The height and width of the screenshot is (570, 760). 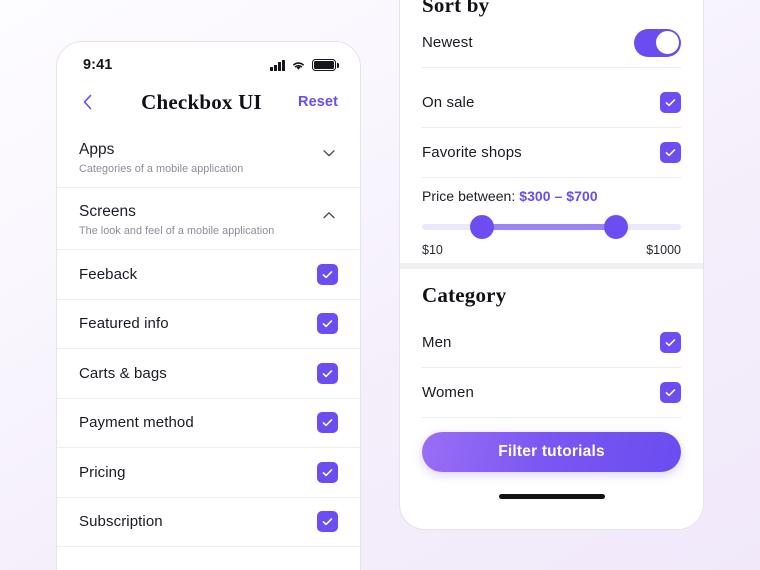 What do you see at coordinates (121, 522) in the screenshot?
I see `list-item-label: Subscription` at bounding box center [121, 522].